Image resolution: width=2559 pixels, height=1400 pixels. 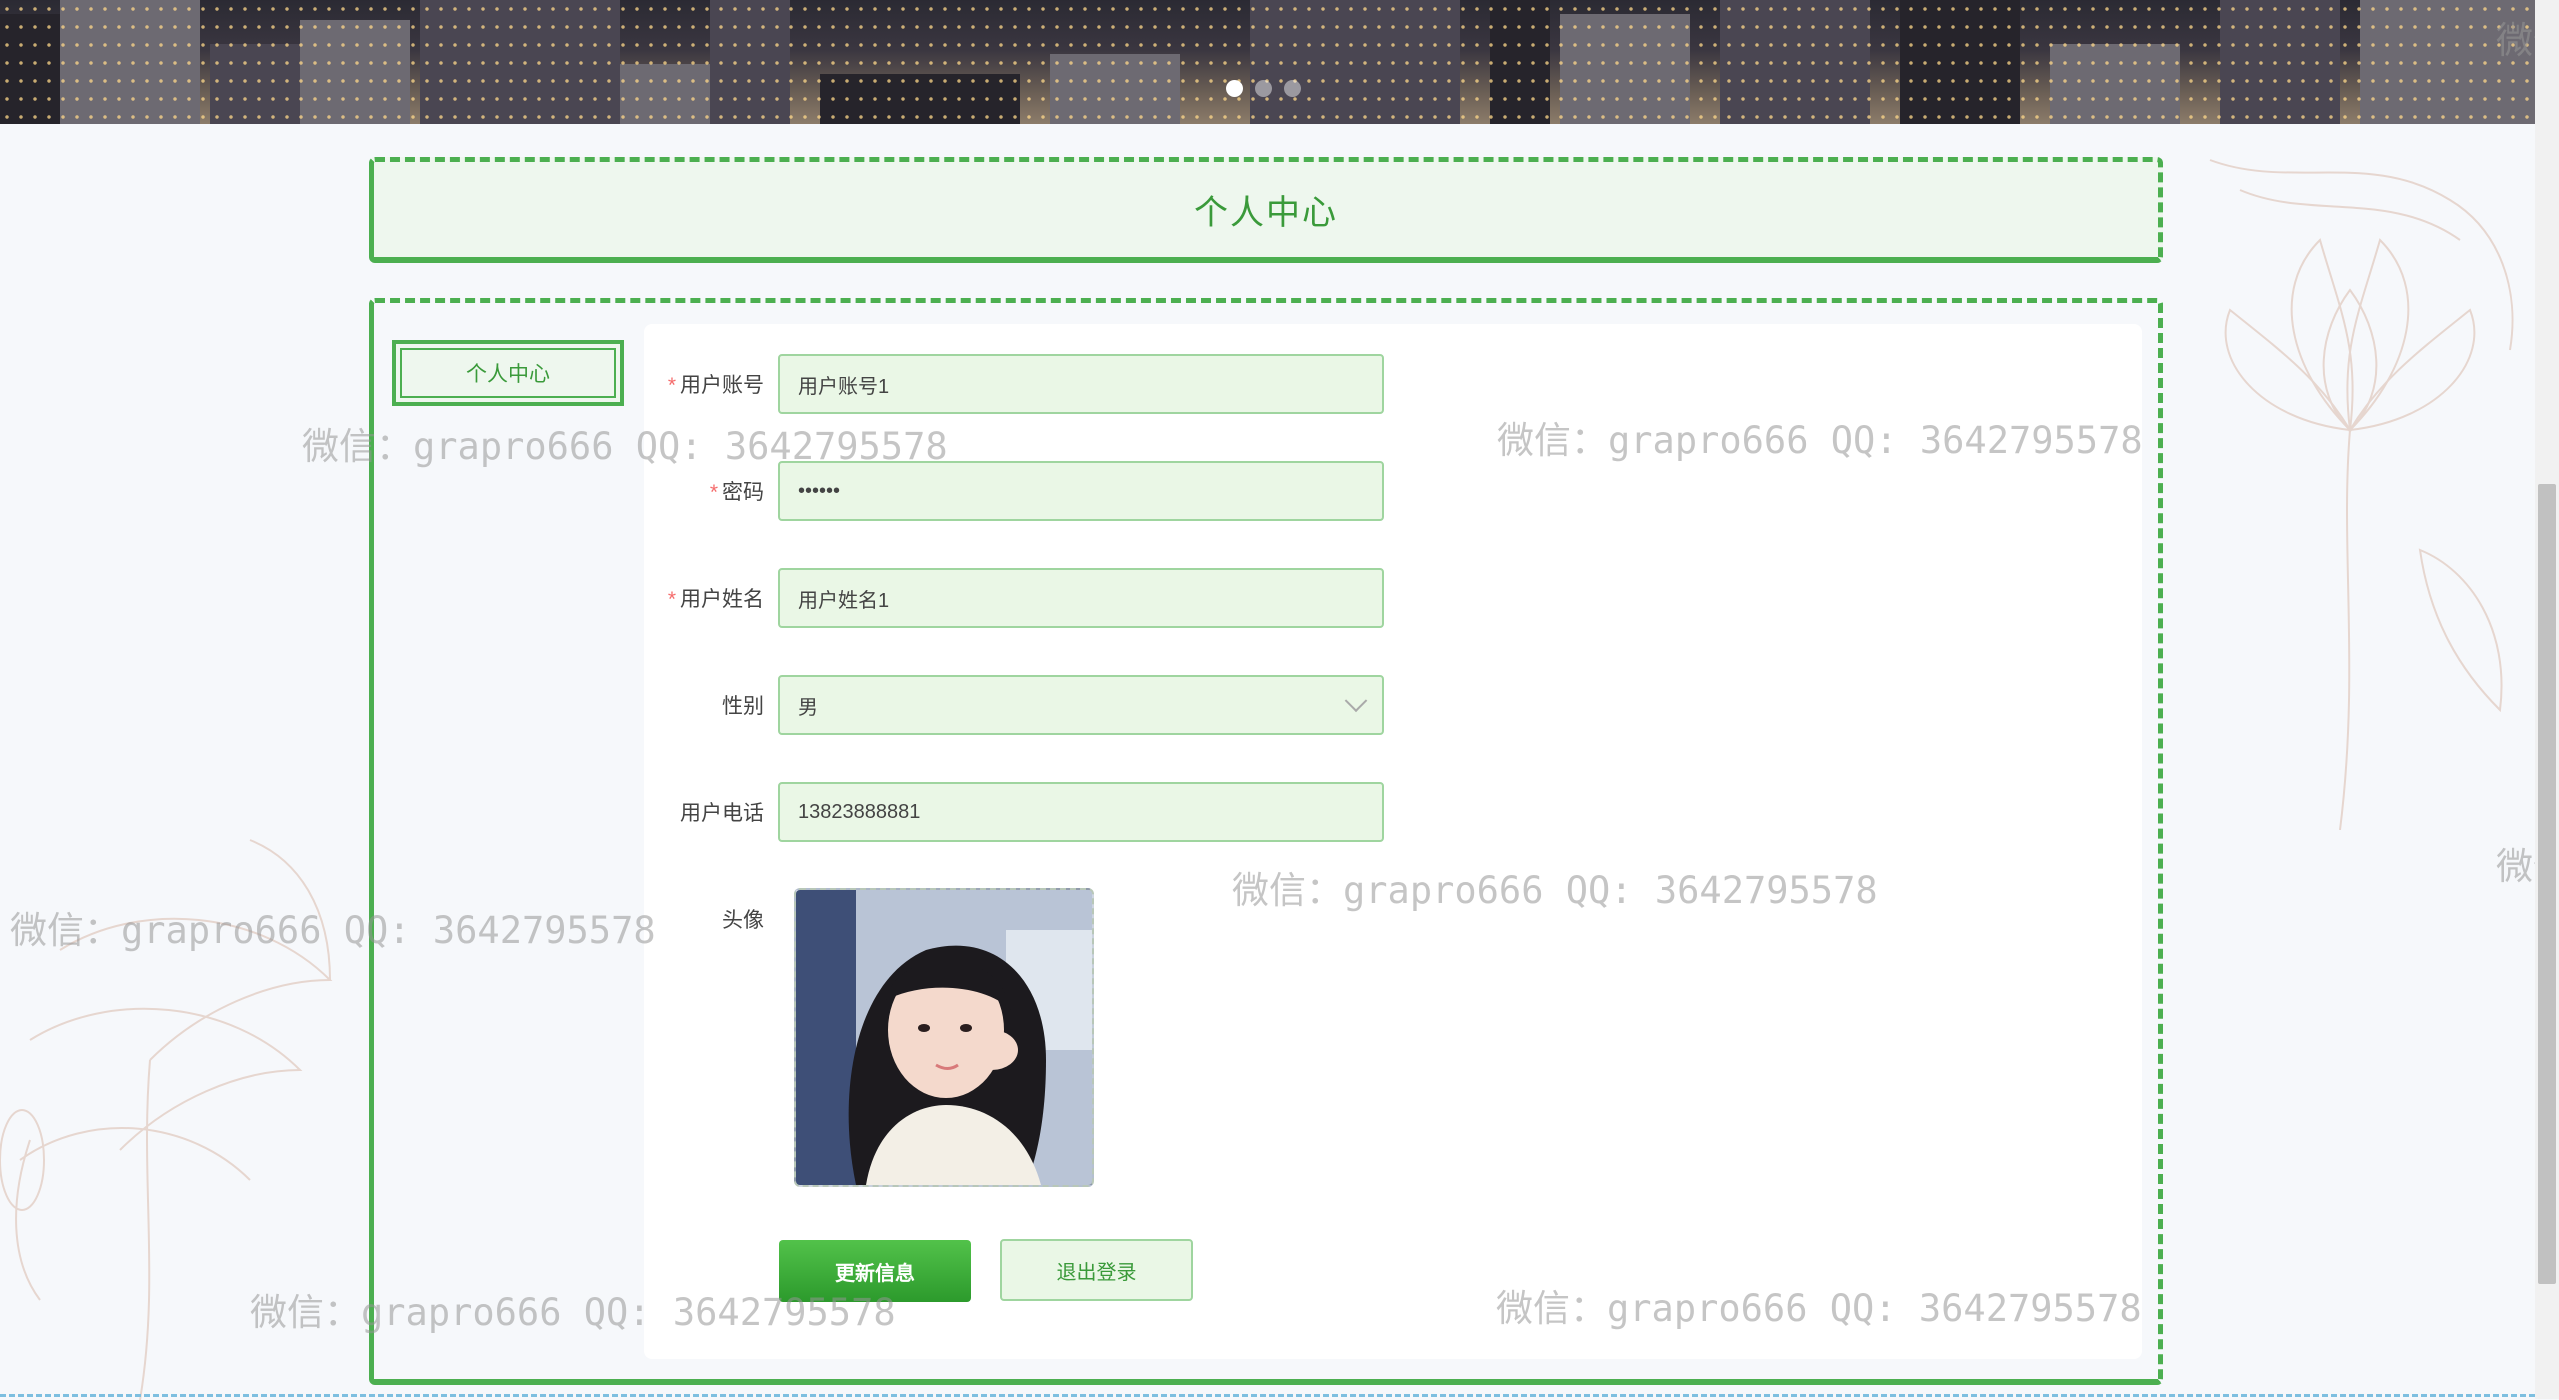 I want to click on avatar-label: 头像, so click(x=743, y=920).